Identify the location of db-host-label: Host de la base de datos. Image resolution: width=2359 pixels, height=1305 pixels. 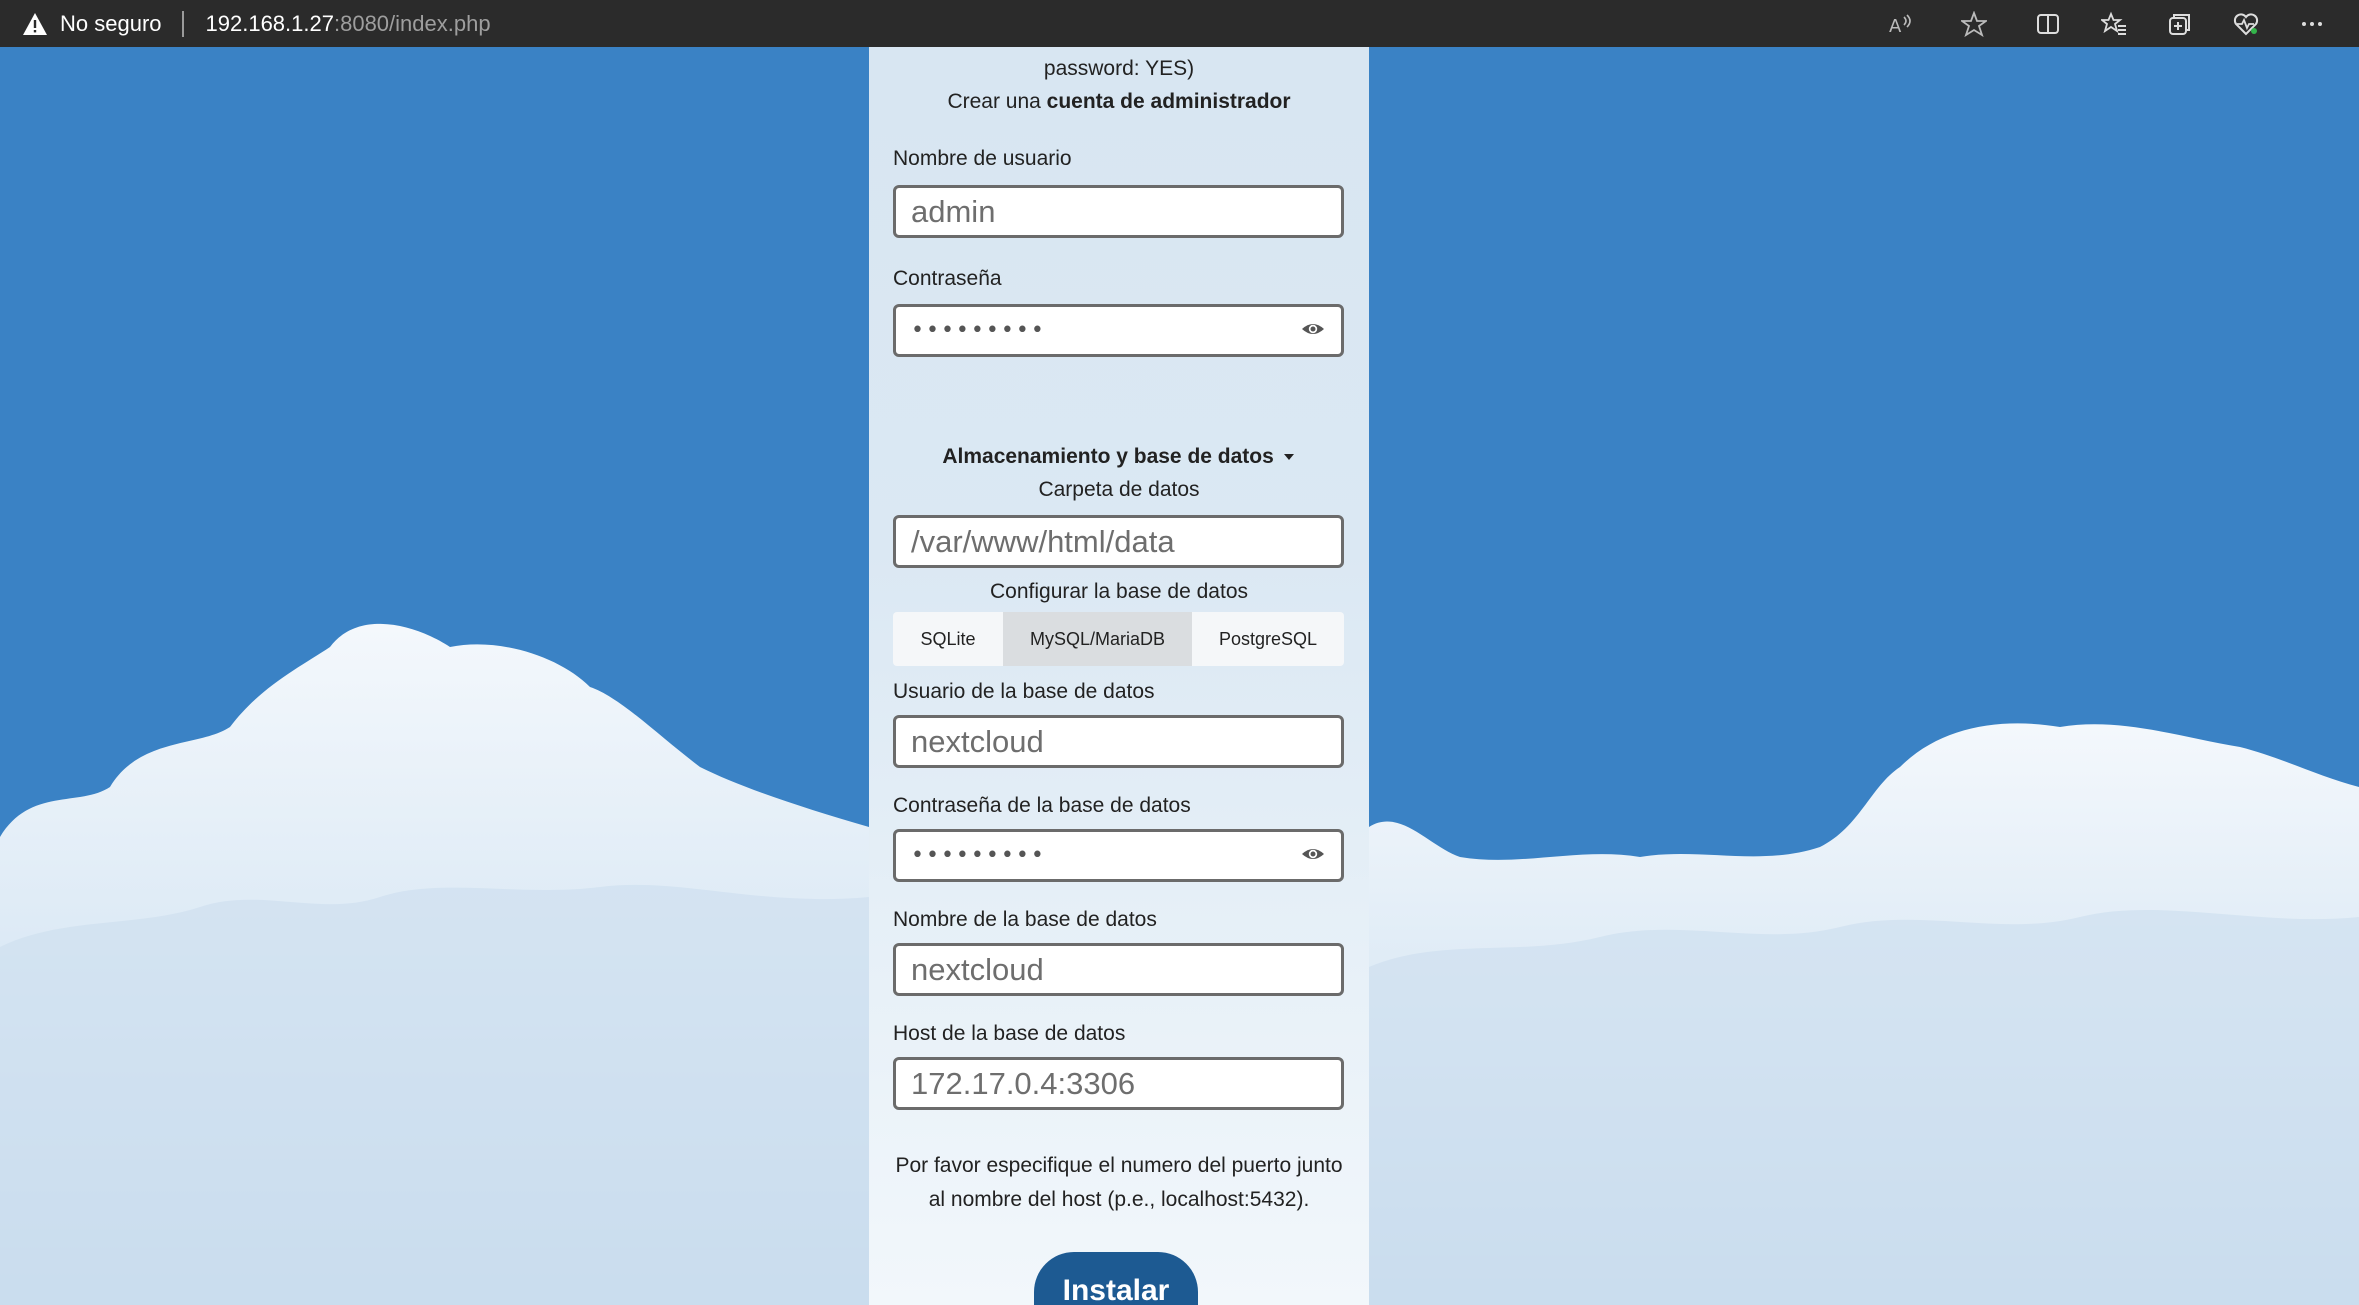
(1009, 1033).